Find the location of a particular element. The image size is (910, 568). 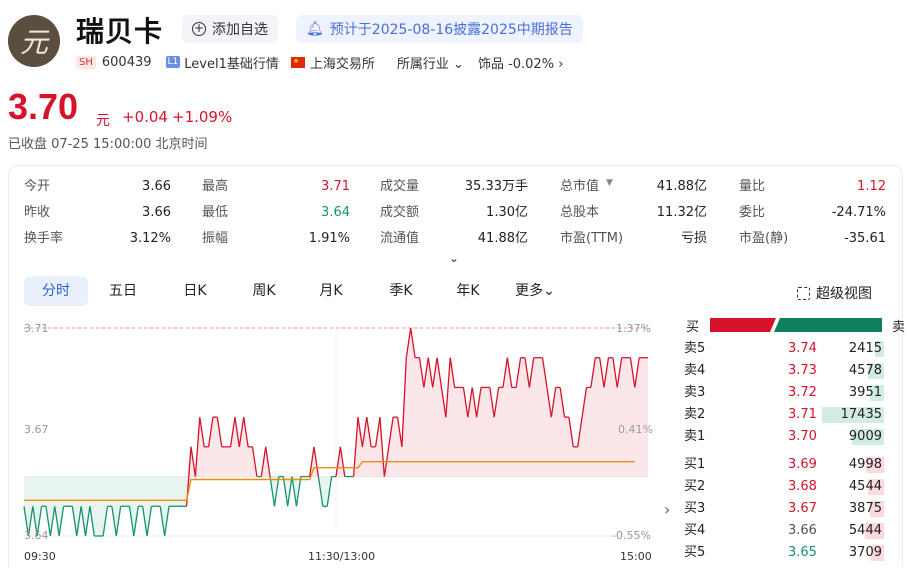

level-volume: 4998 is located at coordinates (865, 464).